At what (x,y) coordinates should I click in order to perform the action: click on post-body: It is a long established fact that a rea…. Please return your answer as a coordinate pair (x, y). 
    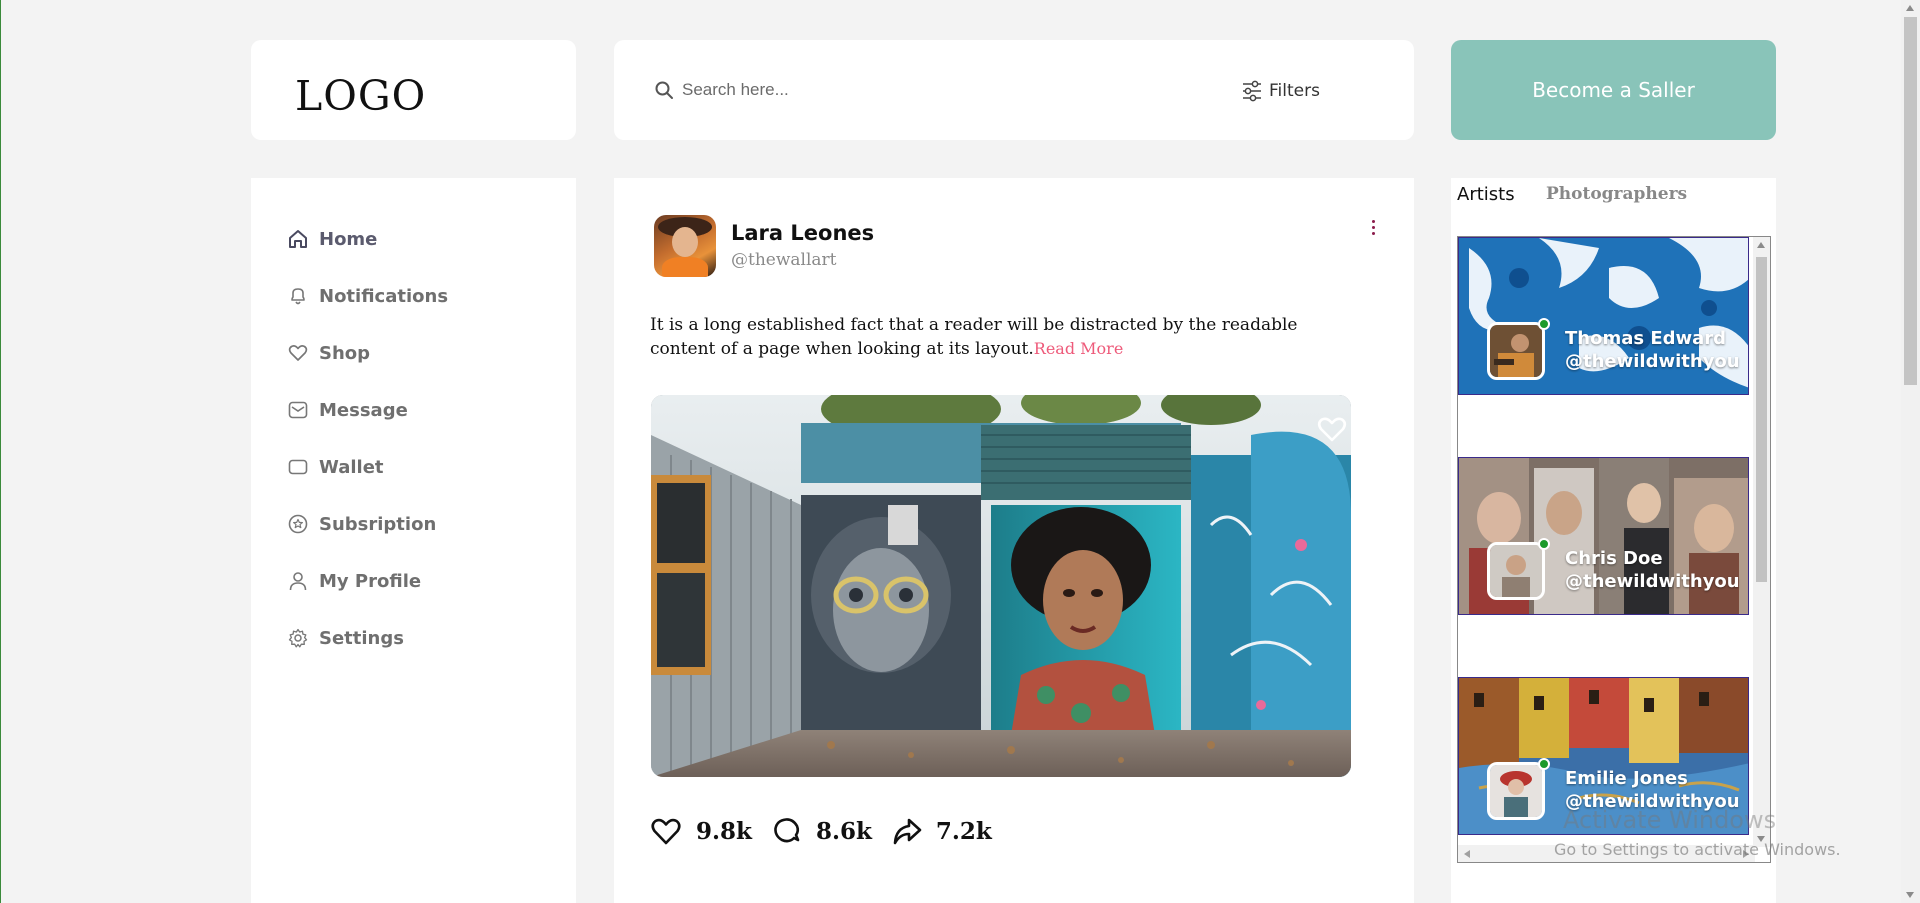
    Looking at the image, I should click on (974, 337).